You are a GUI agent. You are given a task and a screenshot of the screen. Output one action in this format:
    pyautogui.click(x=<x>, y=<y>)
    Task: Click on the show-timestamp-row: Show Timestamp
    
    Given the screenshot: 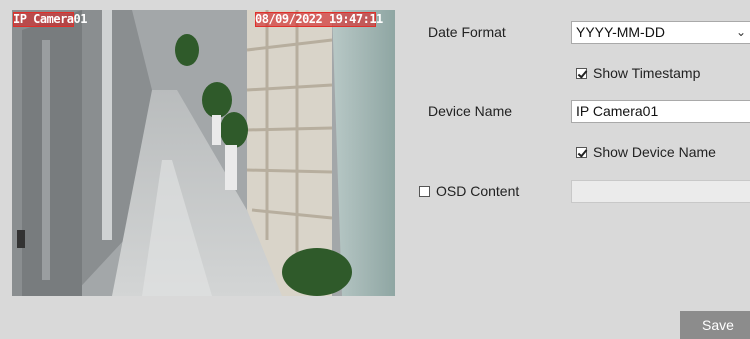 What is the action you would take?
    pyautogui.click(x=638, y=73)
    